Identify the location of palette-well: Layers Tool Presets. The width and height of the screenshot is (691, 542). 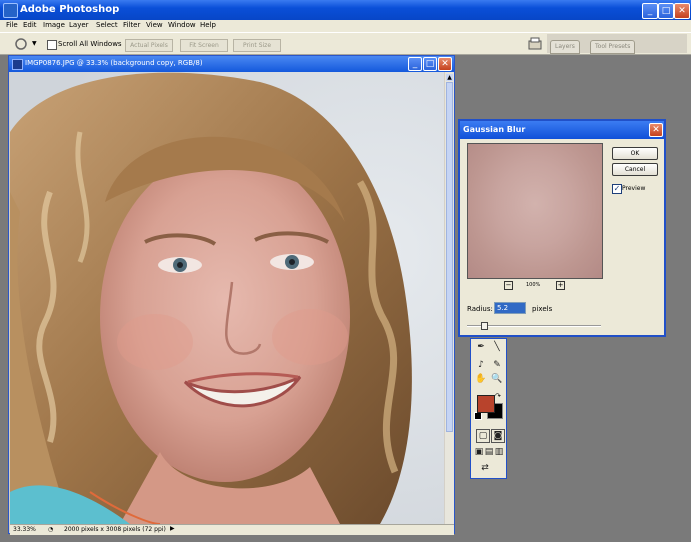
(617, 44).